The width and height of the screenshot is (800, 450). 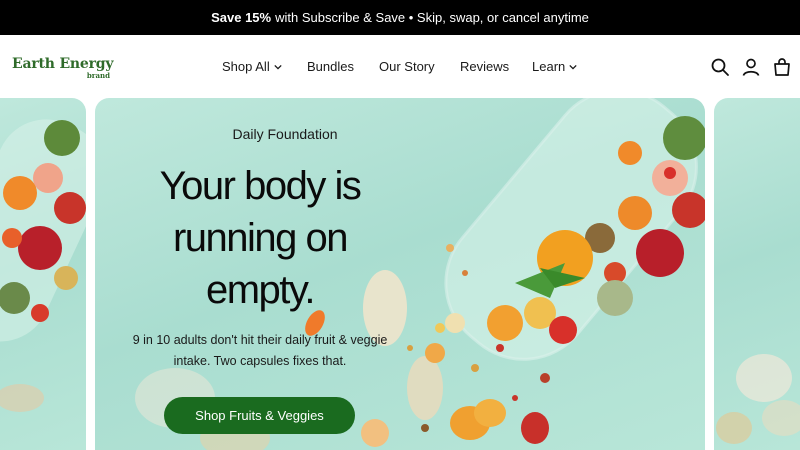 I want to click on nav-reviews-label: Reviews, so click(x=485, y=66).